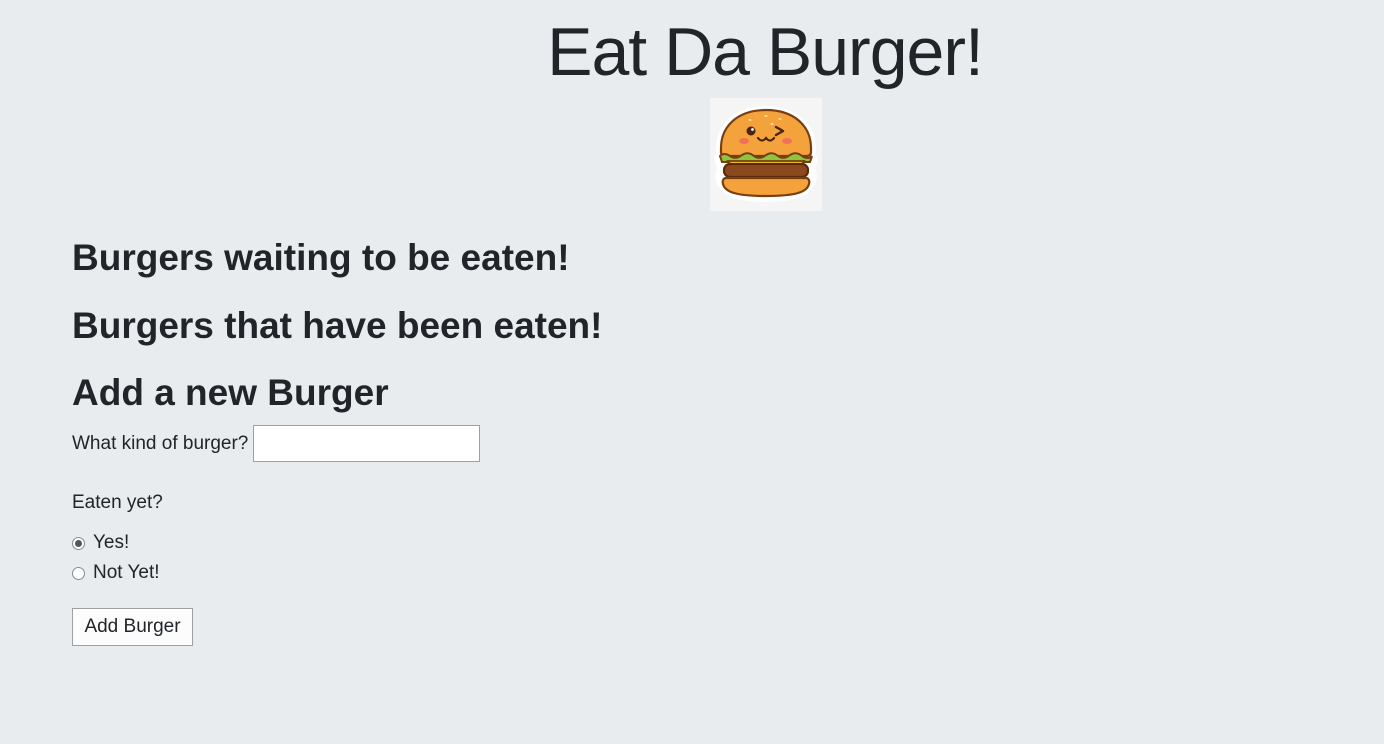  What do you see at coordinates (78, 543) in the screenshot?
I see `radio-yes-button` at bounding box center [78, 543].